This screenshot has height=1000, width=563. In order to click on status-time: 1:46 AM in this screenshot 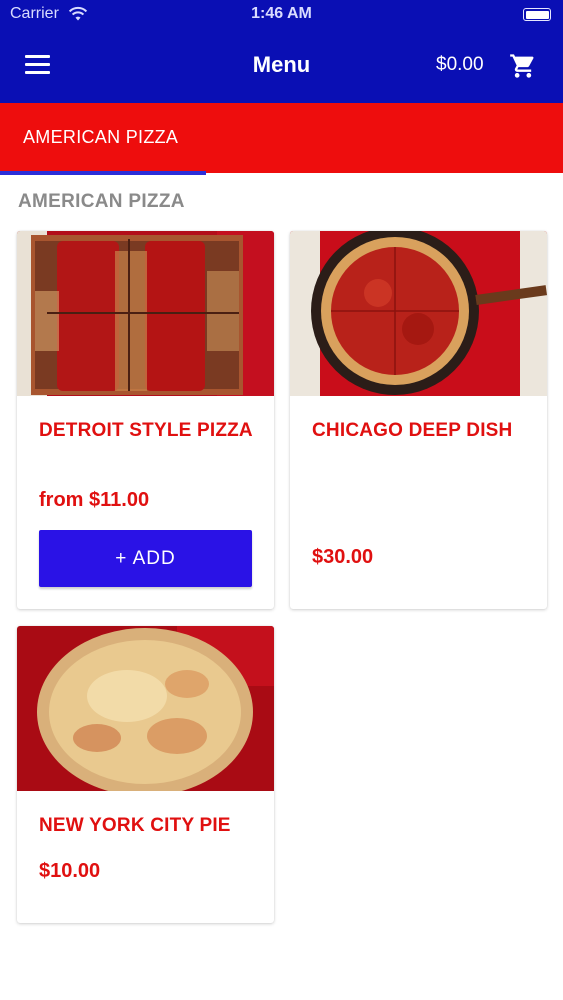, I will do `click(281, 13)`.